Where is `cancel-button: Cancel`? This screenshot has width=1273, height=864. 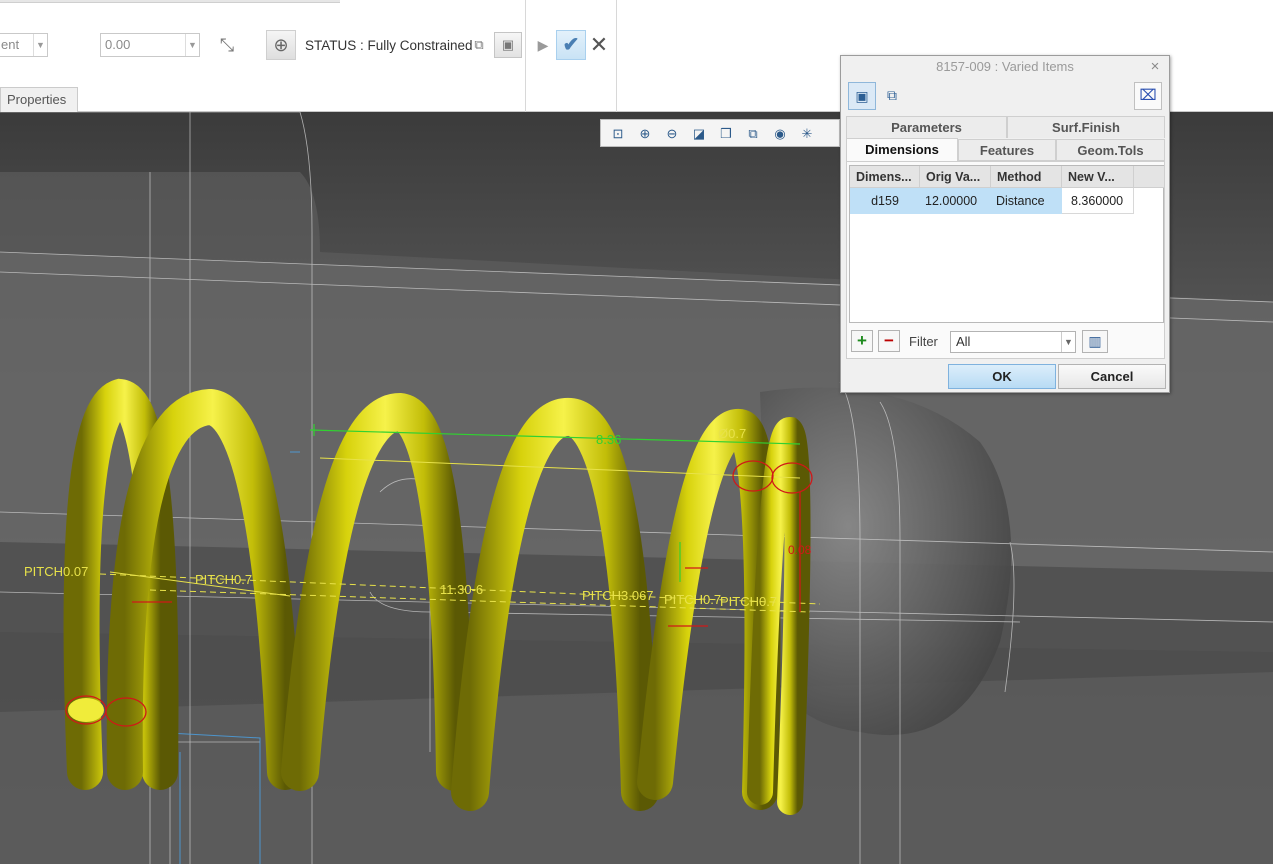 cancel-button: Cancel is located at coordinates (1112, 376).